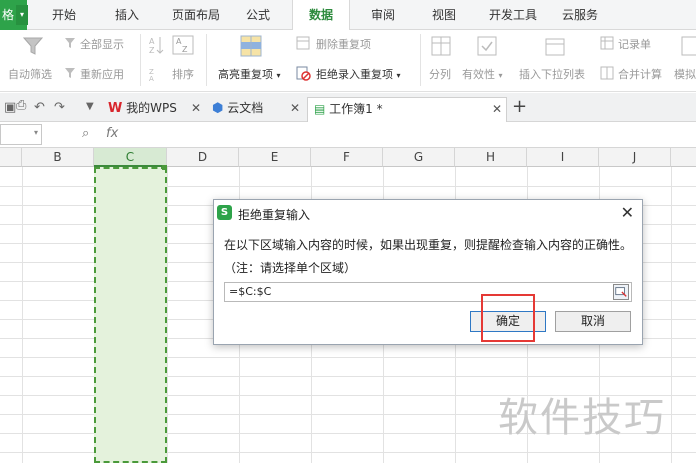 This screenshot has height=463, width=696. I want to click on highlight-duplicates-button: 高亮重复项 ▾, so click(249, 74).